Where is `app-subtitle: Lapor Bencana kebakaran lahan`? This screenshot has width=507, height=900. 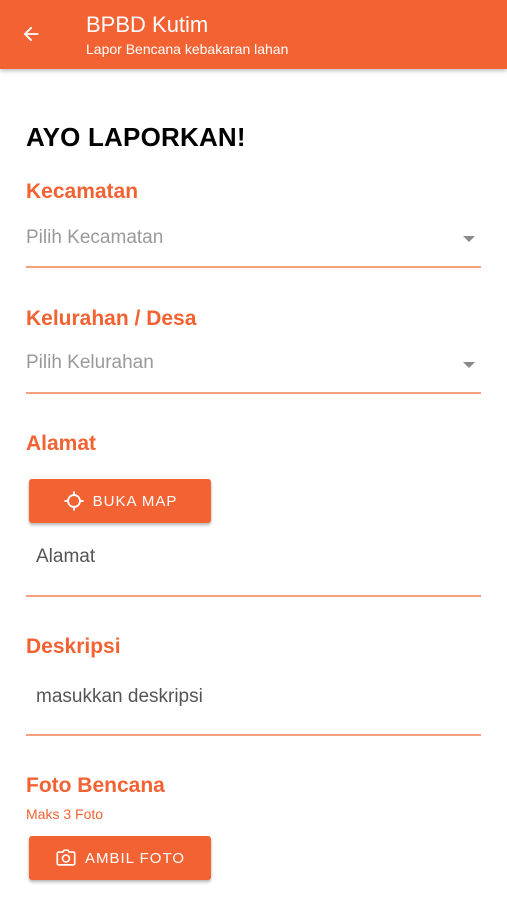 app-subtitle: Lapor Bencana kebakaran lahan is located at coordinates (187, 49).